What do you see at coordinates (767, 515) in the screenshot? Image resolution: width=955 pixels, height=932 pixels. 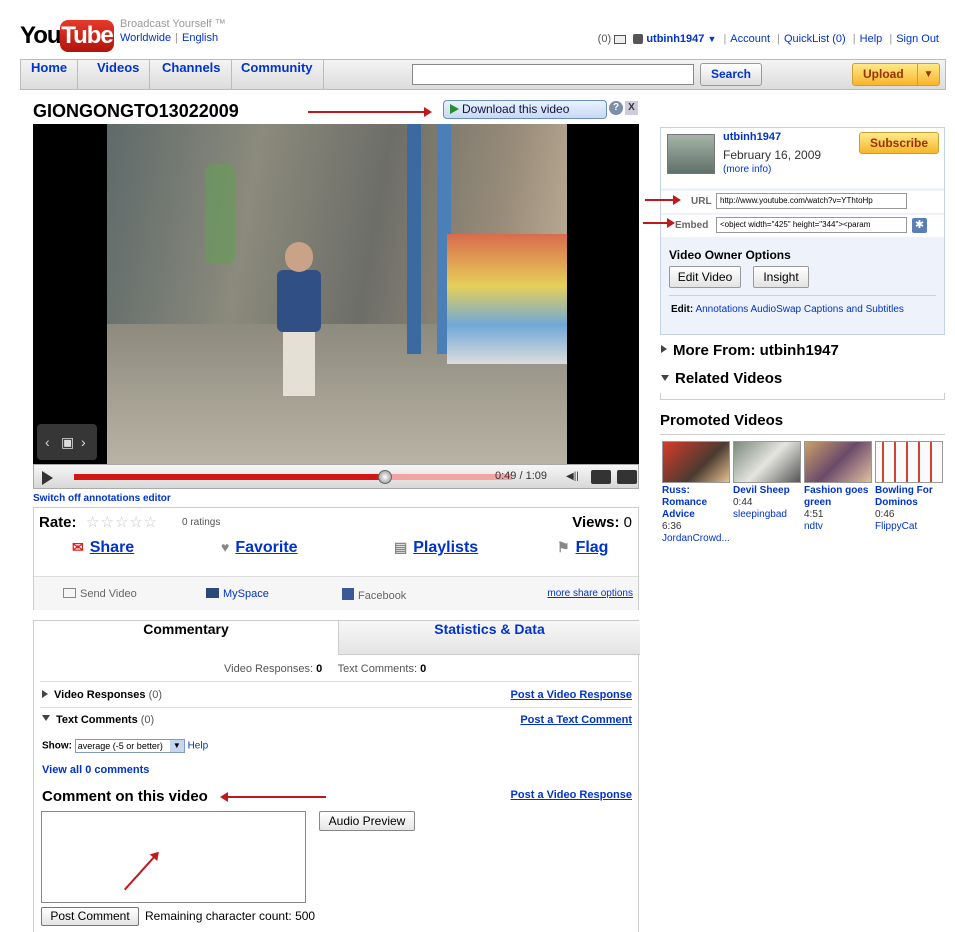 I see `promoted-user: sleepingbad` at bounding box center [767, 515].